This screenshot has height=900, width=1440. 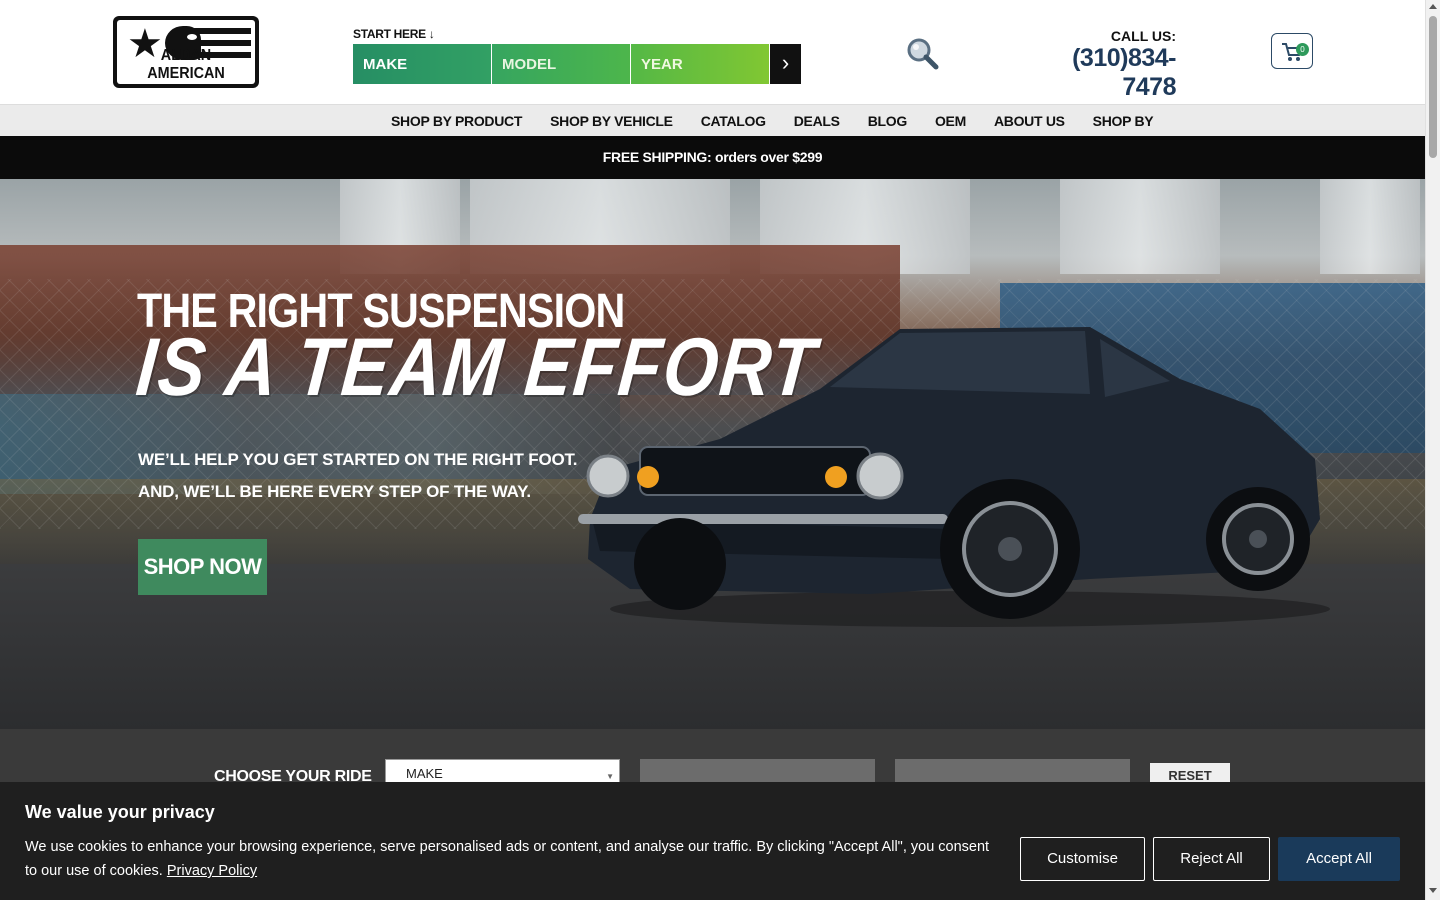 I want to click on cookie-title: We value your privacy, so click(x=120, y=812).